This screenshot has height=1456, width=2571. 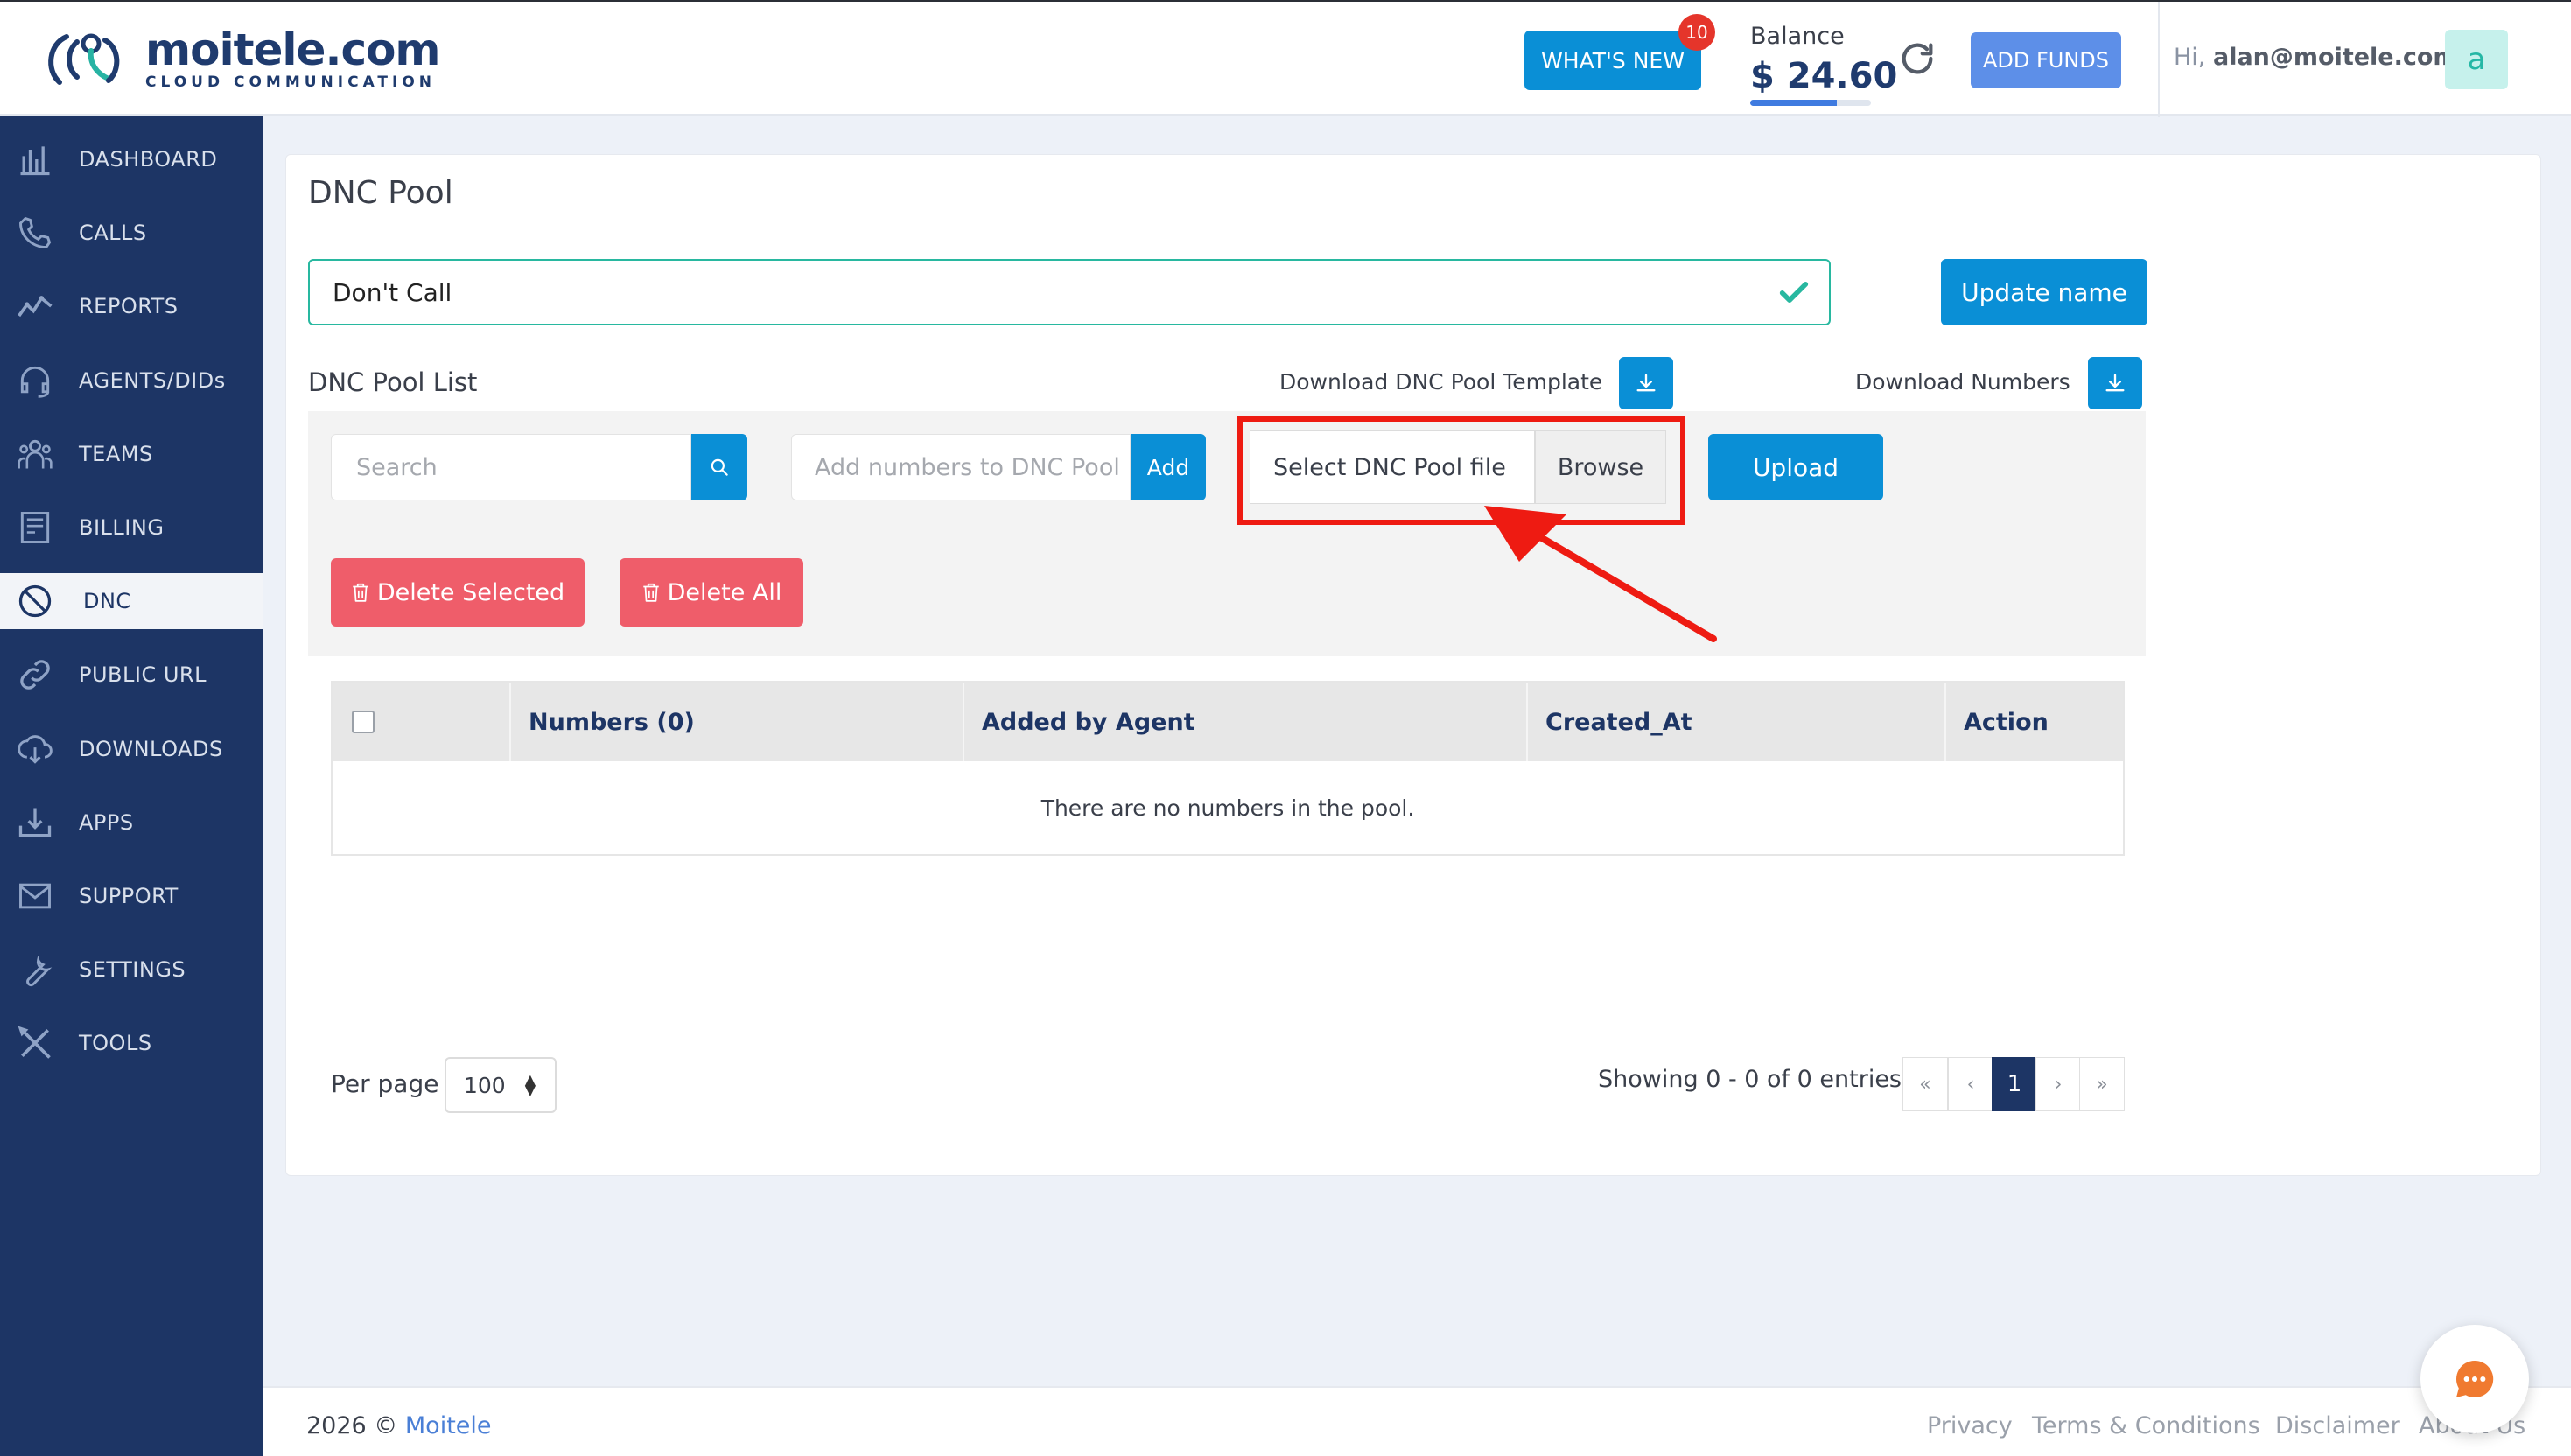 What do you see at coordinates (1246, 721) in the screenshot?
I see `column-header-added-by-agent: Added by Agent` at bounding box center [1246, 721].